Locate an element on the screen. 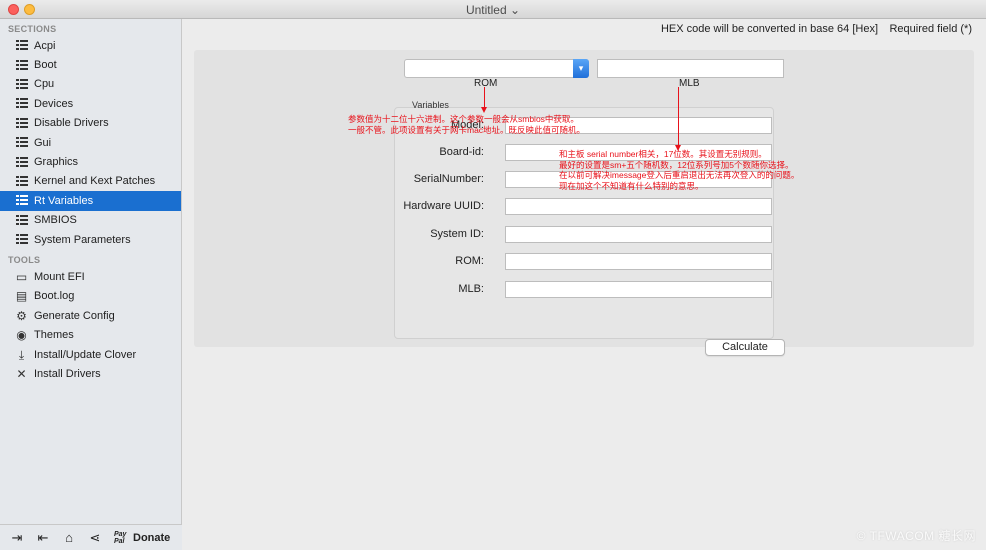 This screenshot has width=986, height=550. mlb-annotation-line: 在以前可解决imessage登入后重启退出无法再次登入的的问题。 is located at coordinates (679, 175).